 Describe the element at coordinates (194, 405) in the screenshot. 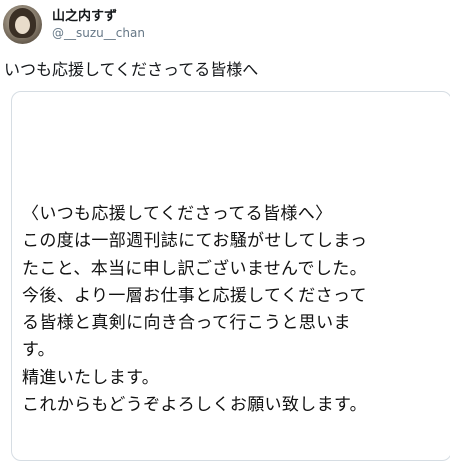

I see `notice-line: これからもどうぞよろしくお願い致します。` at that location.